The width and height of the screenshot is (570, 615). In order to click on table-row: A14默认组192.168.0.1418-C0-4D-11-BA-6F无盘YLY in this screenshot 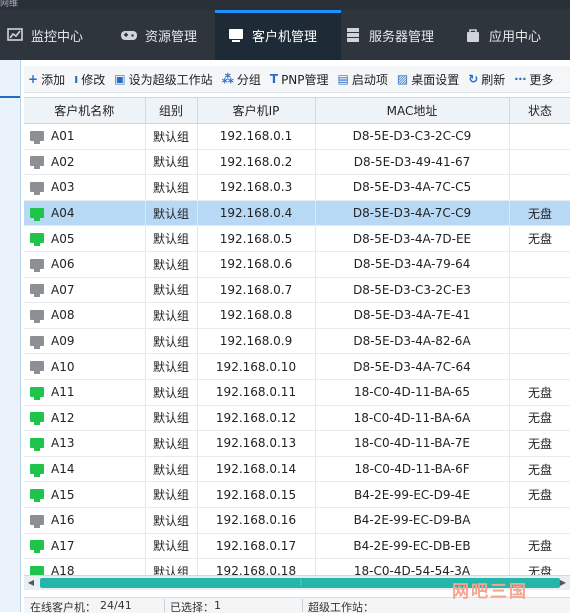, I will do `click(297, 469)`.